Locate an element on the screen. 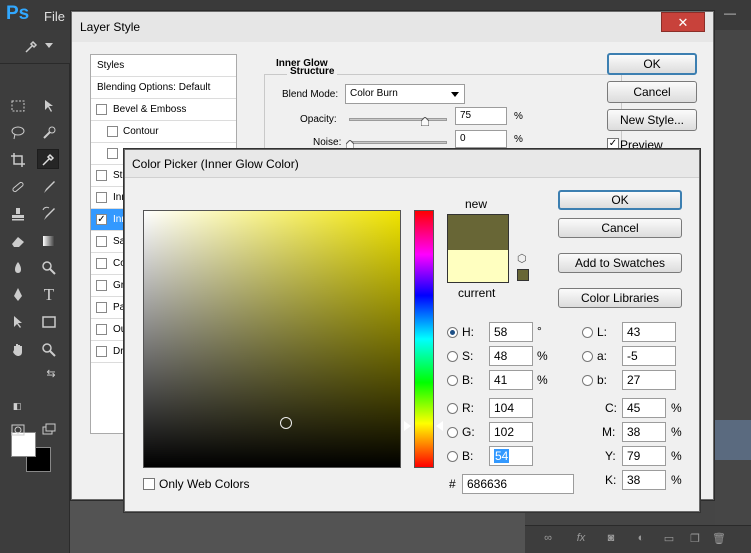 This screenshot has height=553, width=751. color-picker-titlebar: Color Picker (Inner Glow Color) is located at coordinates (412, 164).